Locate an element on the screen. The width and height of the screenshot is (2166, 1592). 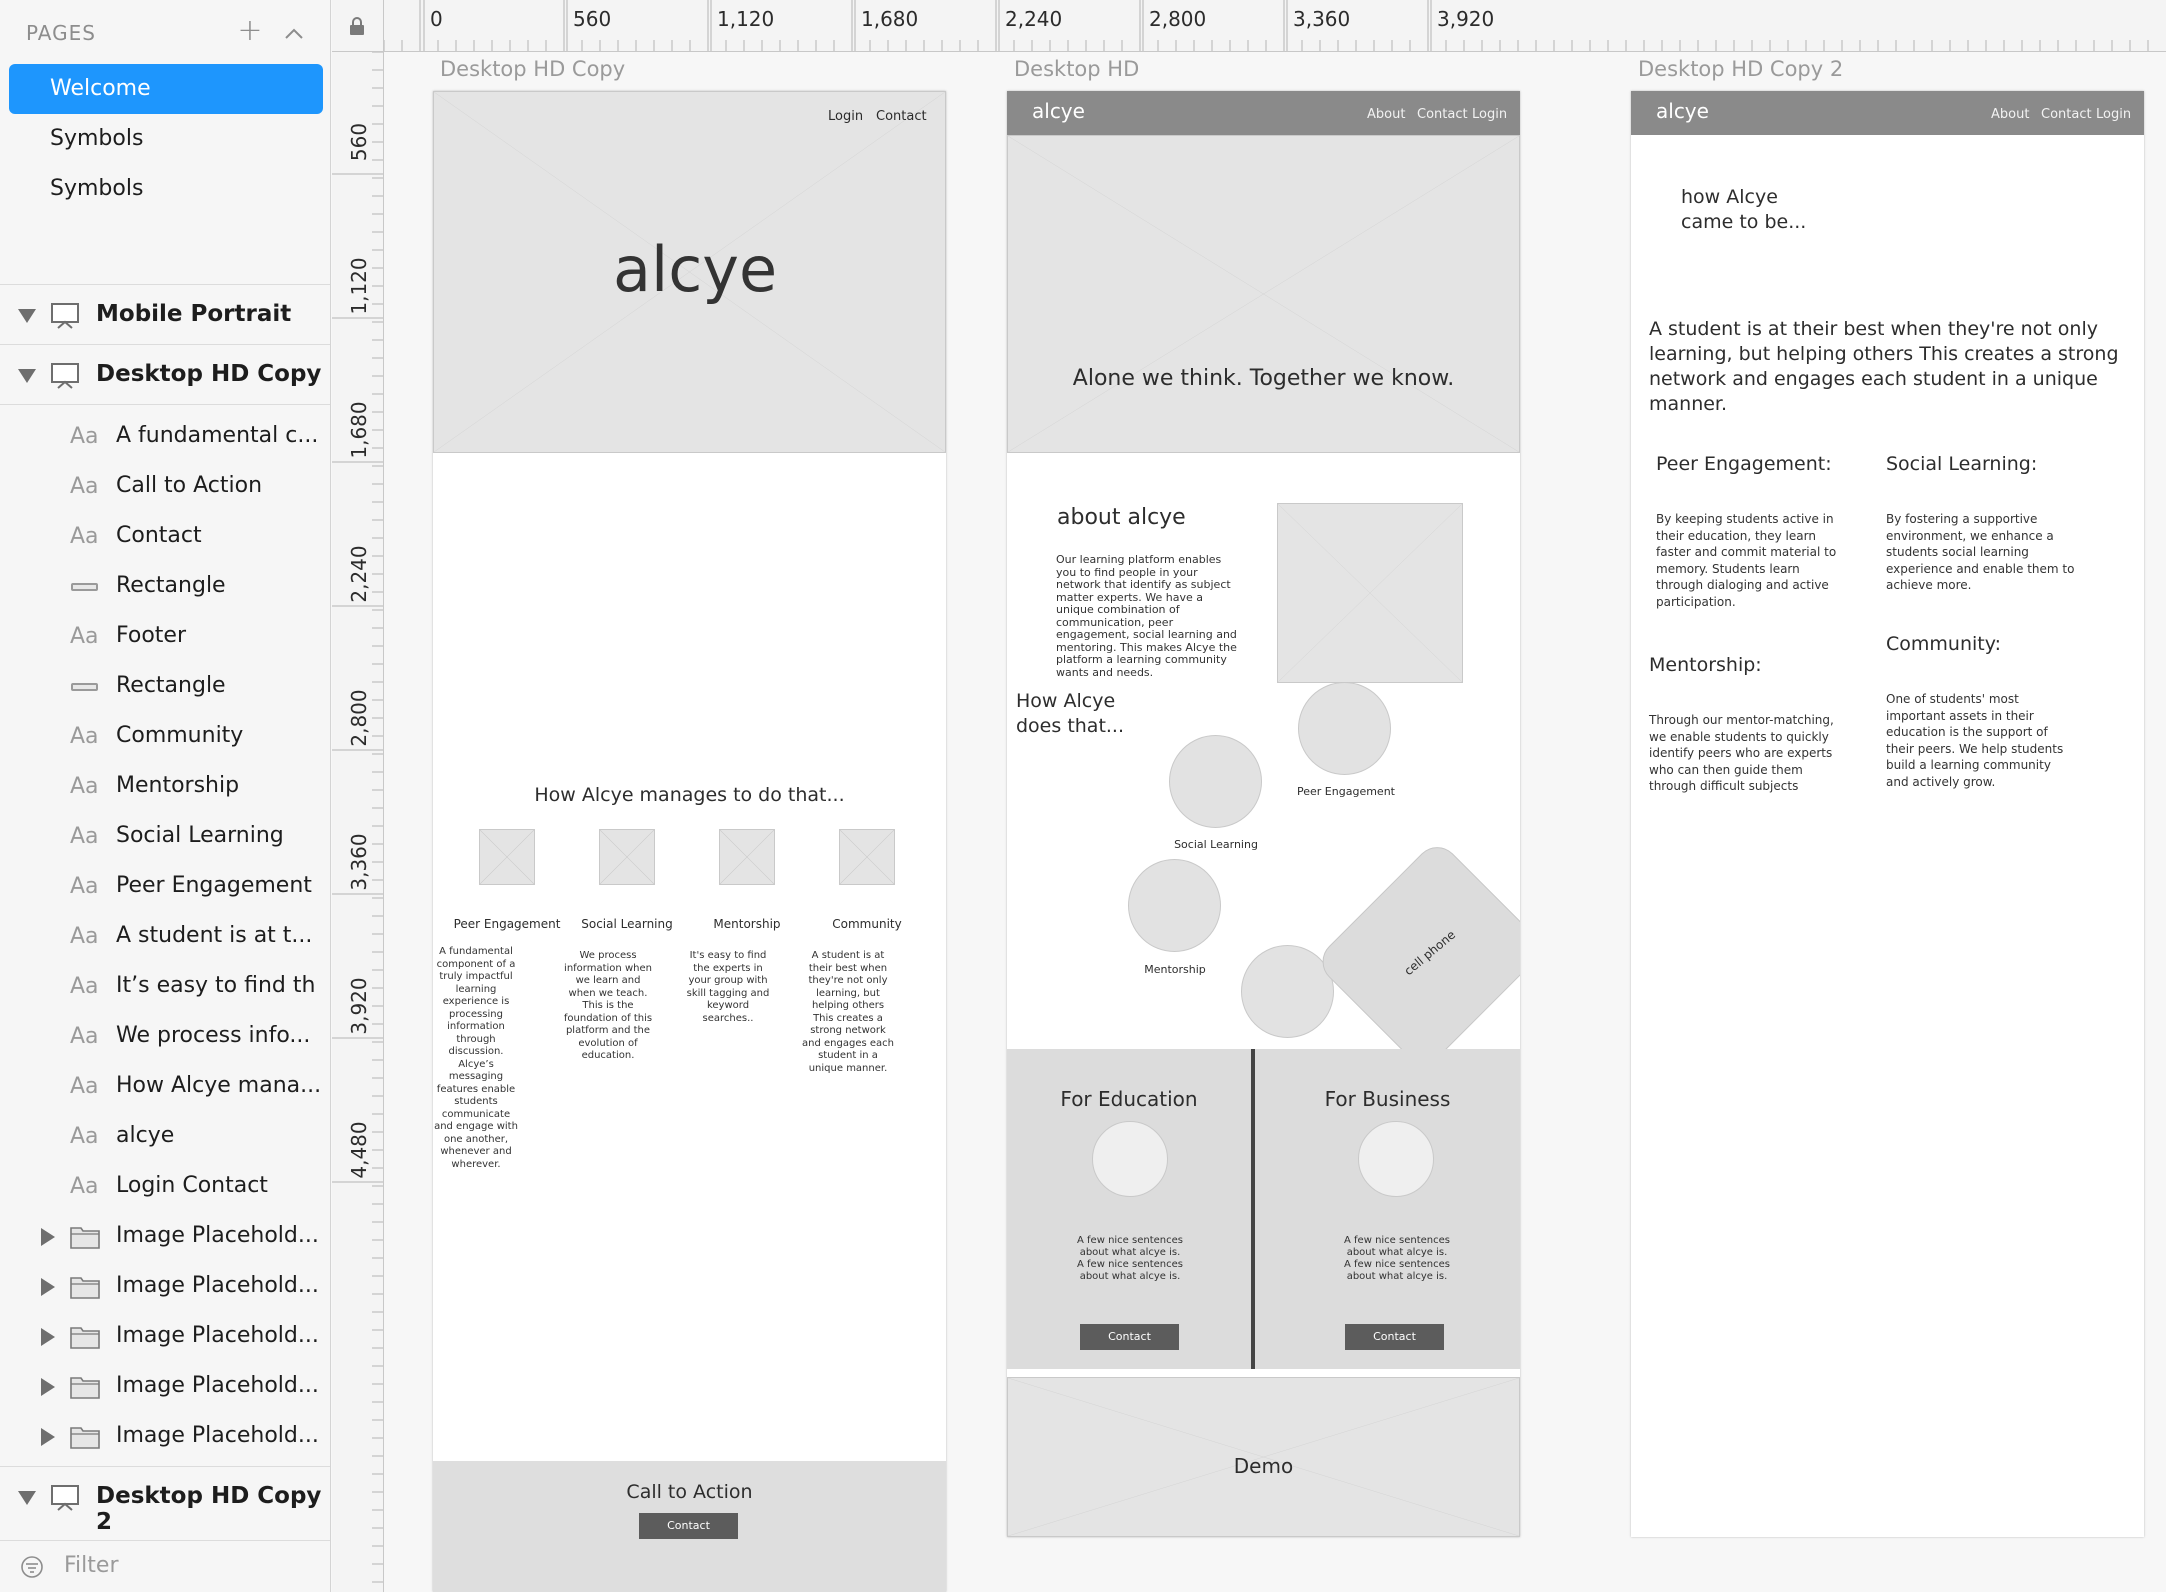
feature-image-placeholder is located at coordinates (627, 857).